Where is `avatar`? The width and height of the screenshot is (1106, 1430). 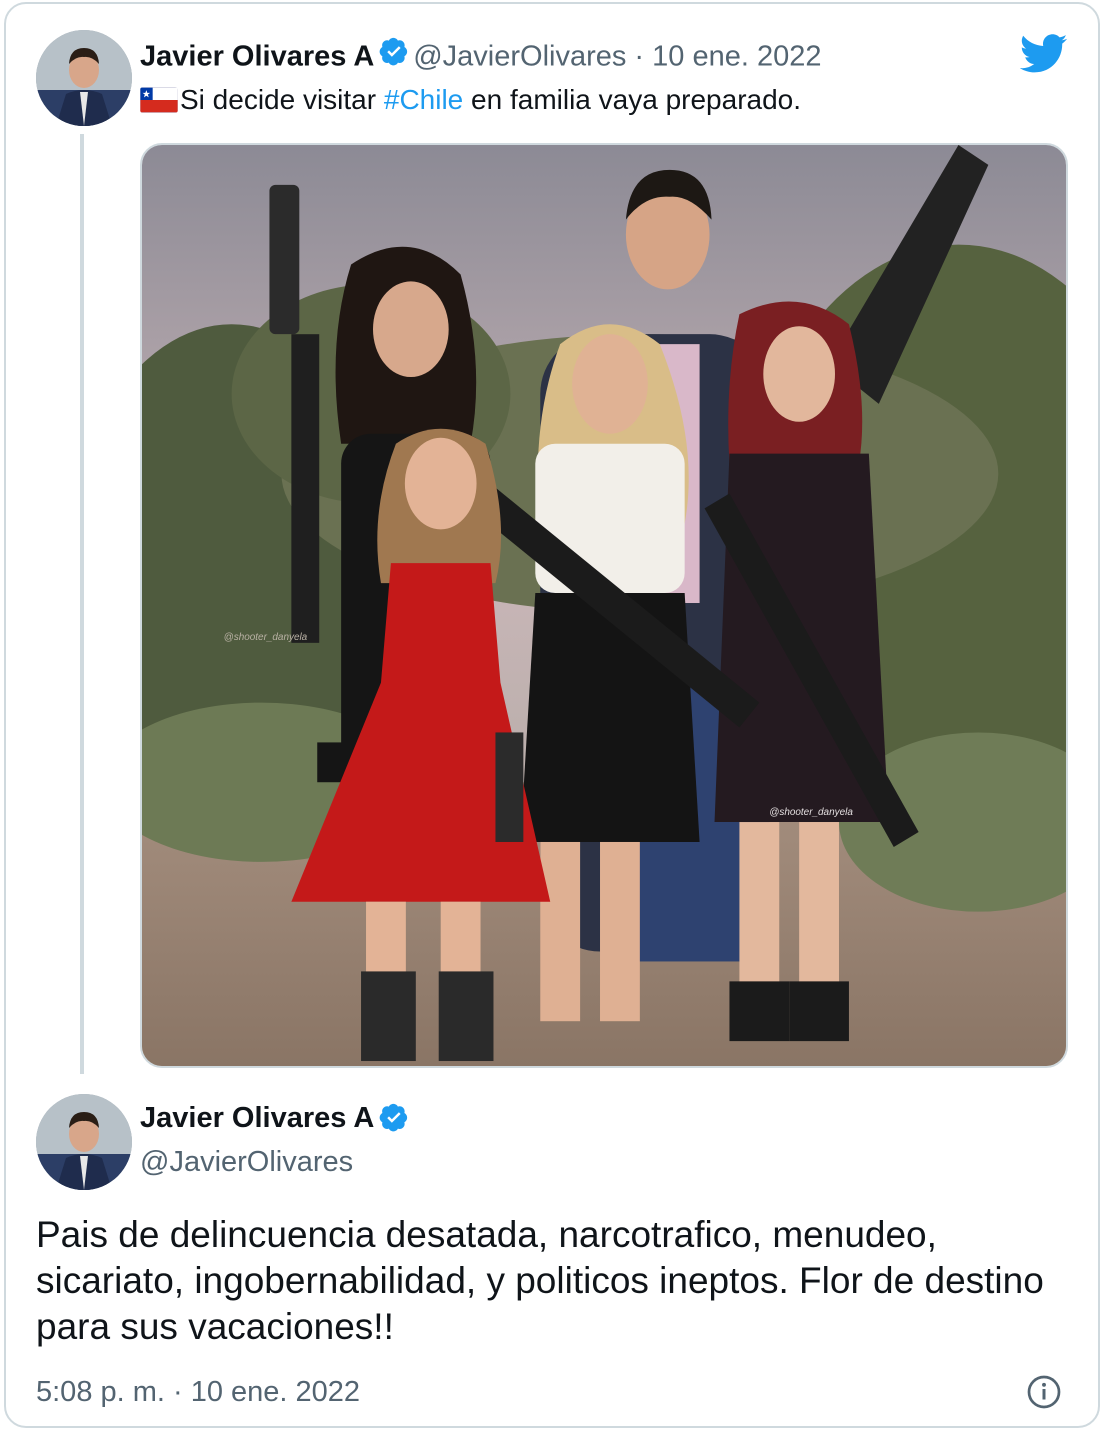 avatar is located at coordinates (84, 78).